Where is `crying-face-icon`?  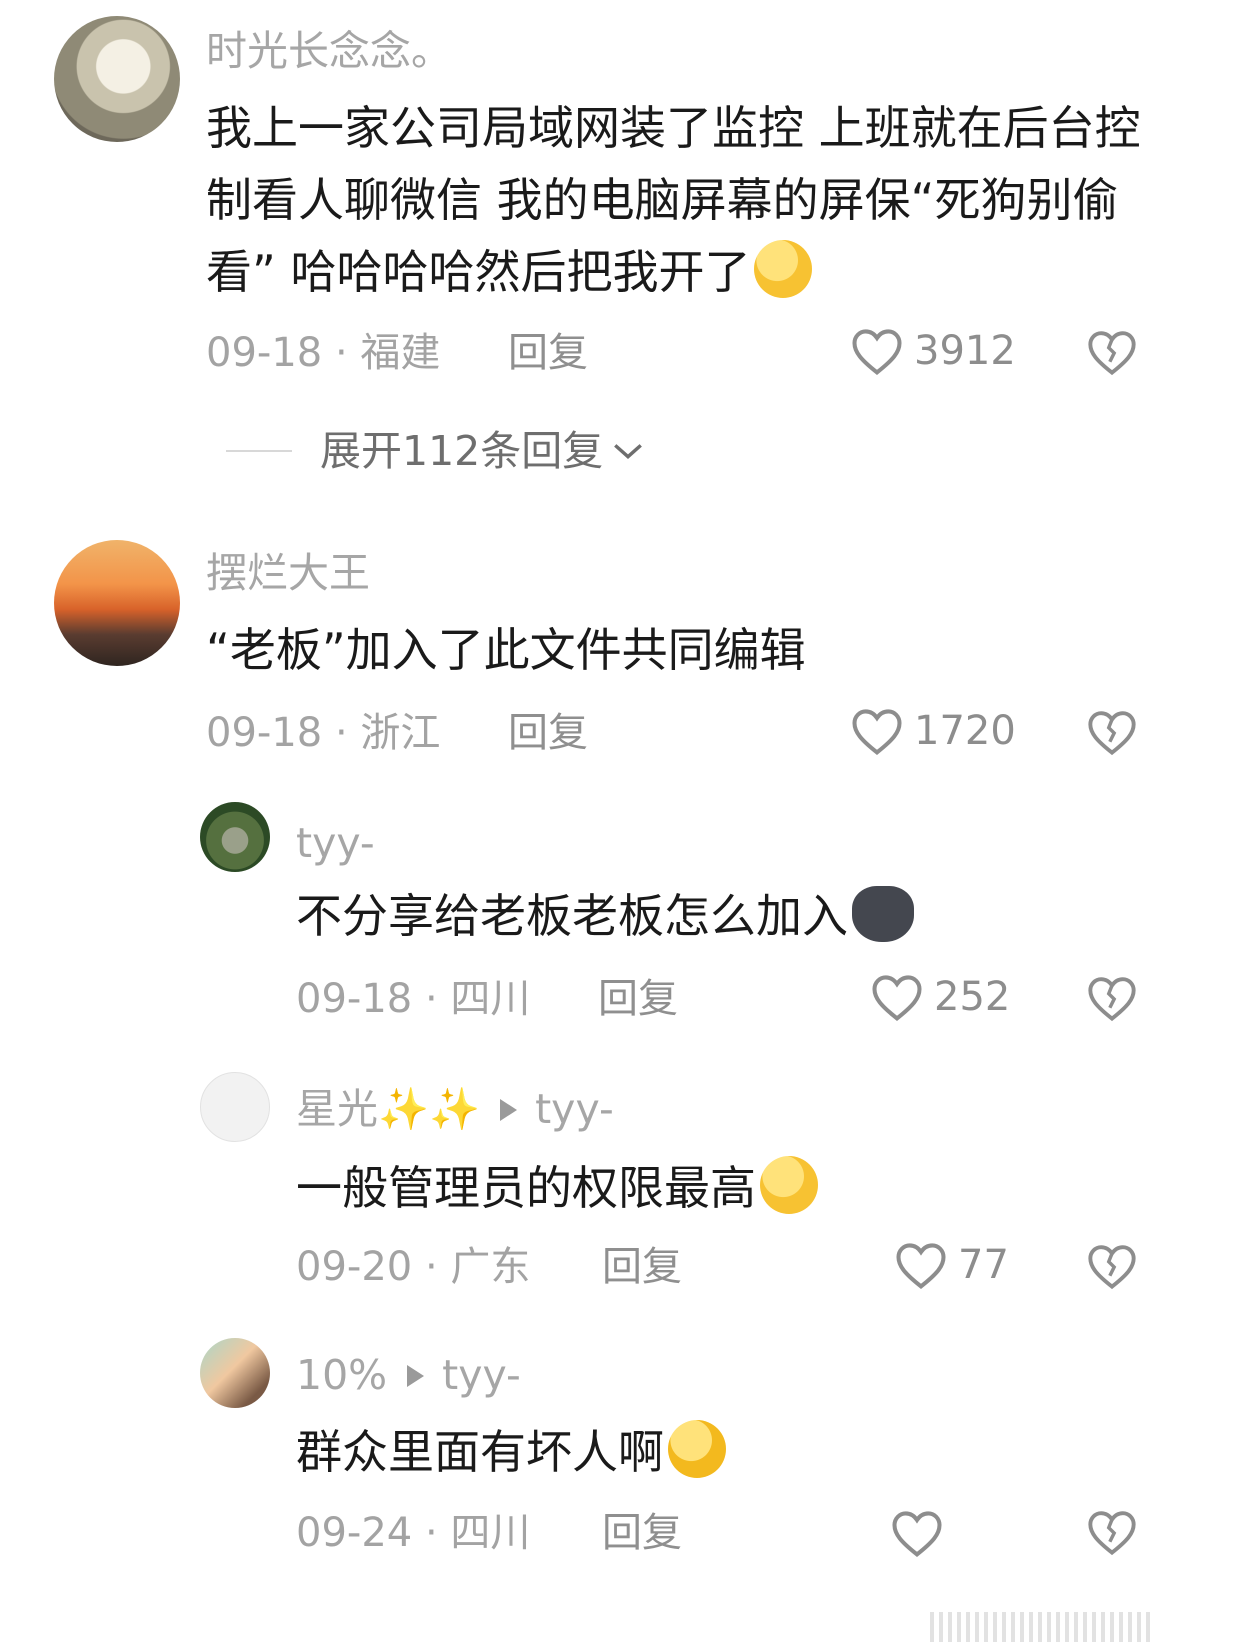
crying-face-icon is located at coordinates (697, 1449).